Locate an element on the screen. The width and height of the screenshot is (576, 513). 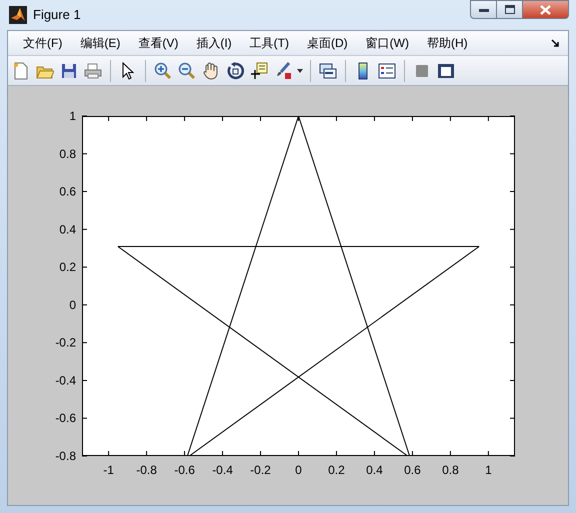
y-tick-label: 0.4 is located at coordinates (67, 229).